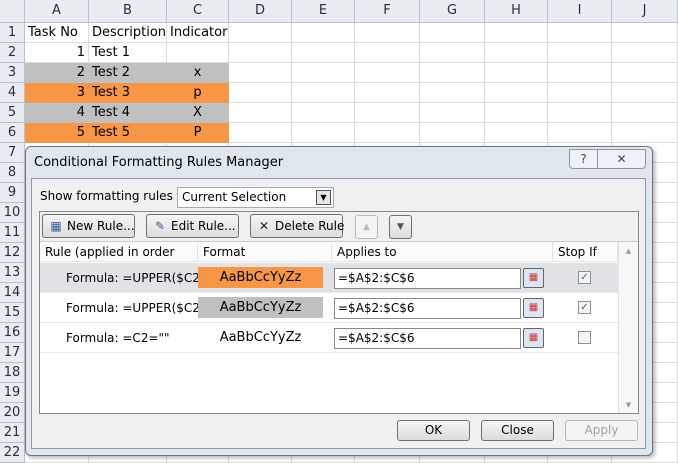 Image resolution: width=678 pixels, height=463 pixels. I want to click on row-header: 17, so click(12, 353).